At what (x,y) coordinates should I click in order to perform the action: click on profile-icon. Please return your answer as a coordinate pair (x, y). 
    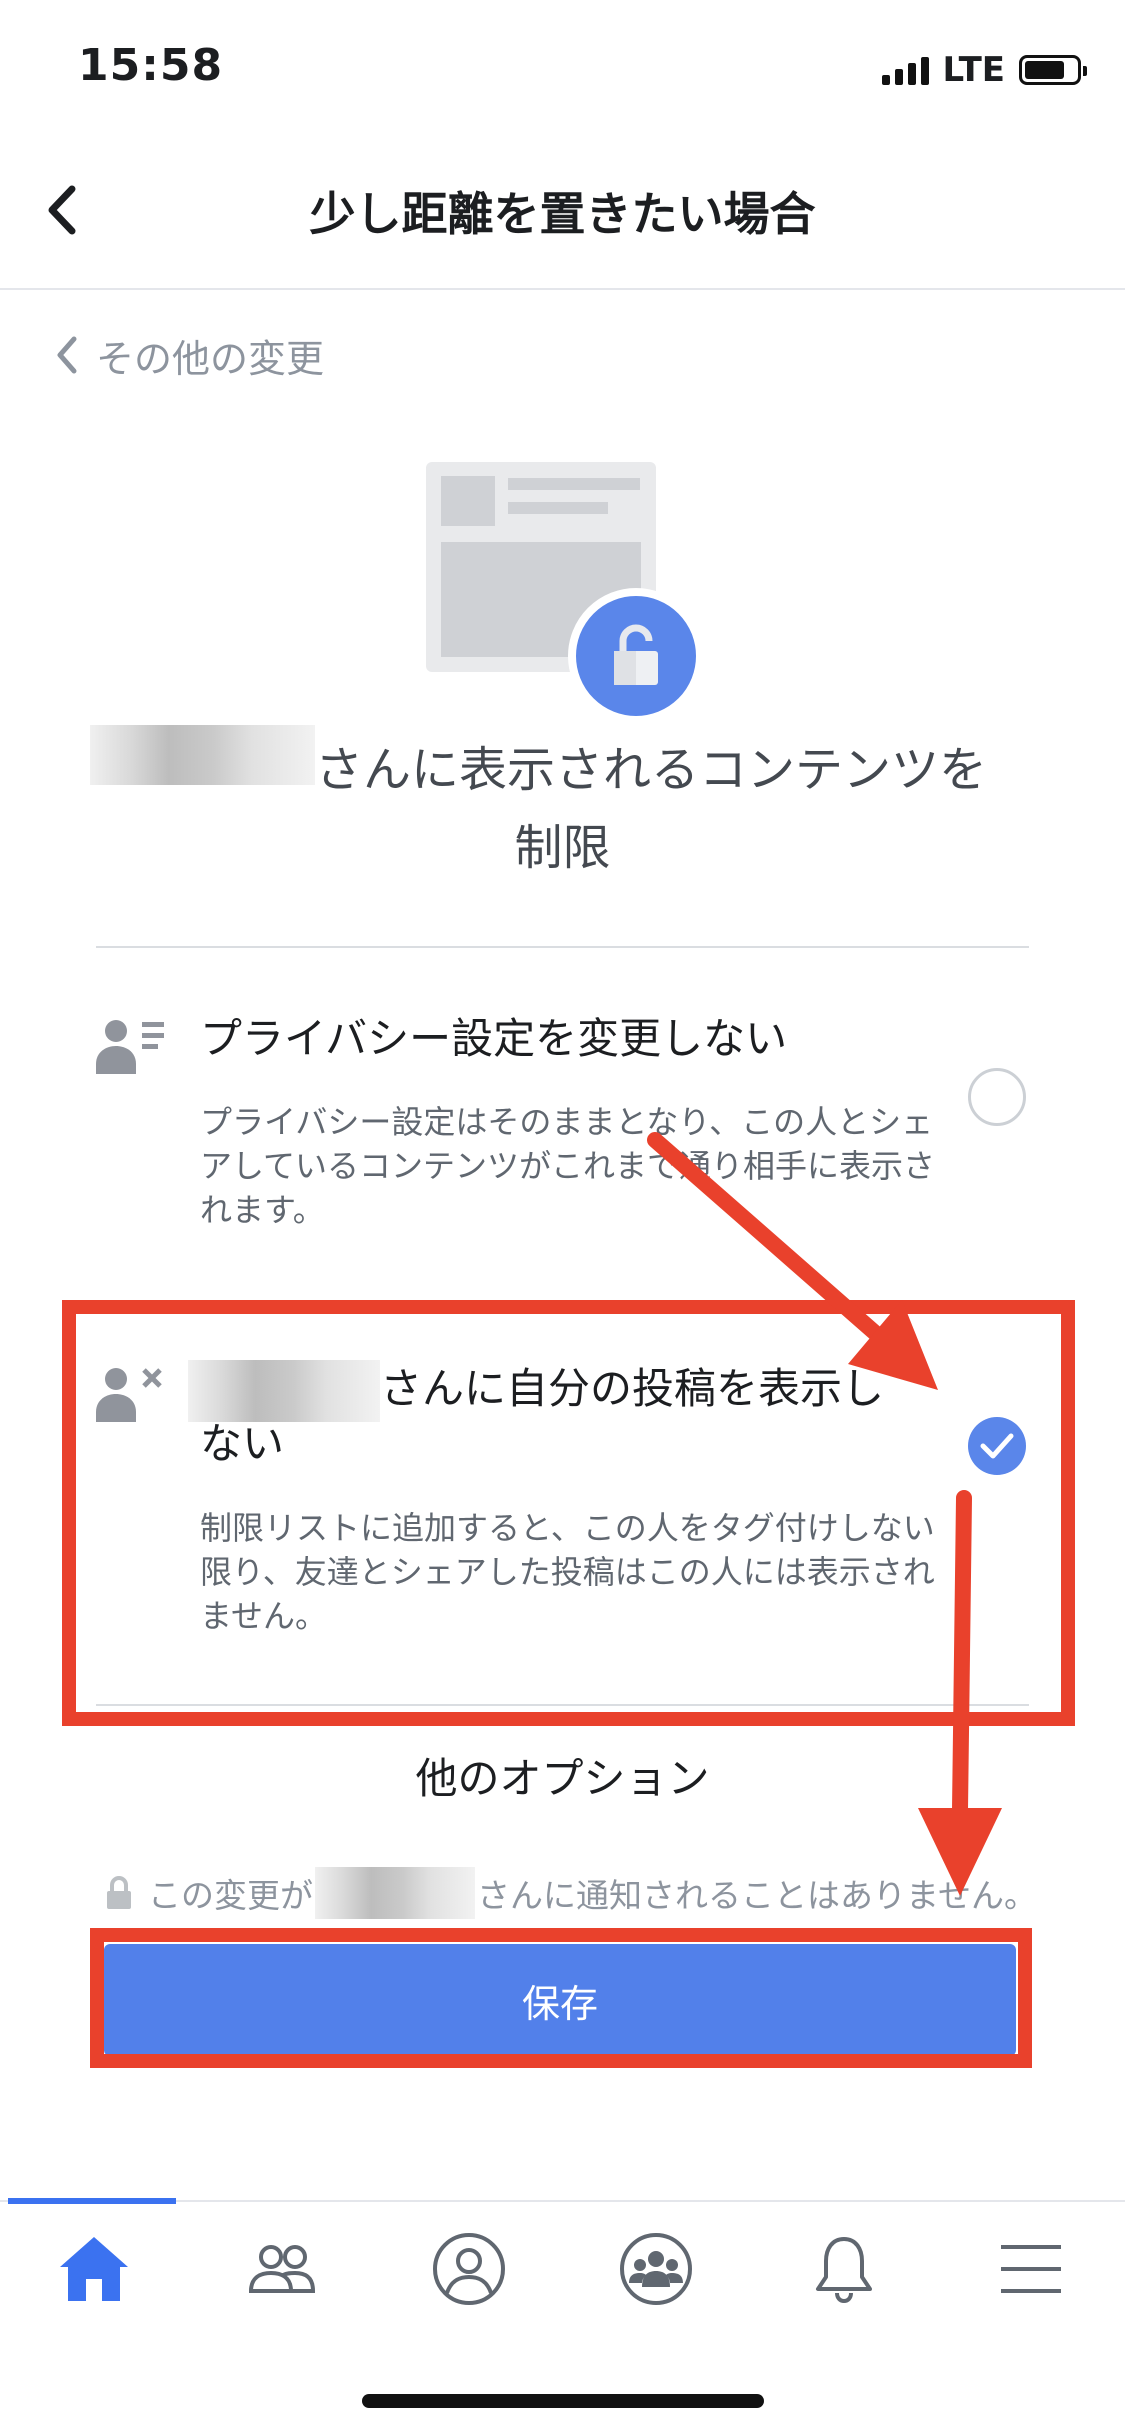
    Looking at the image, I should click on (468, 2269).